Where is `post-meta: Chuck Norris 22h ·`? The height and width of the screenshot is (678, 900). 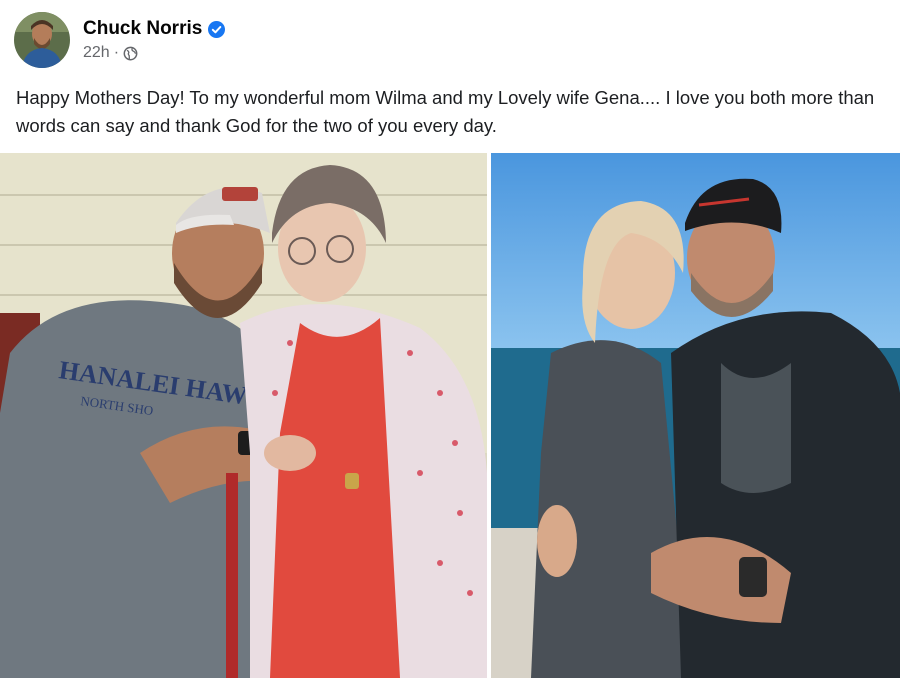 post-meta: Chuck Norris 22h · is located at coordinates (154, 40).